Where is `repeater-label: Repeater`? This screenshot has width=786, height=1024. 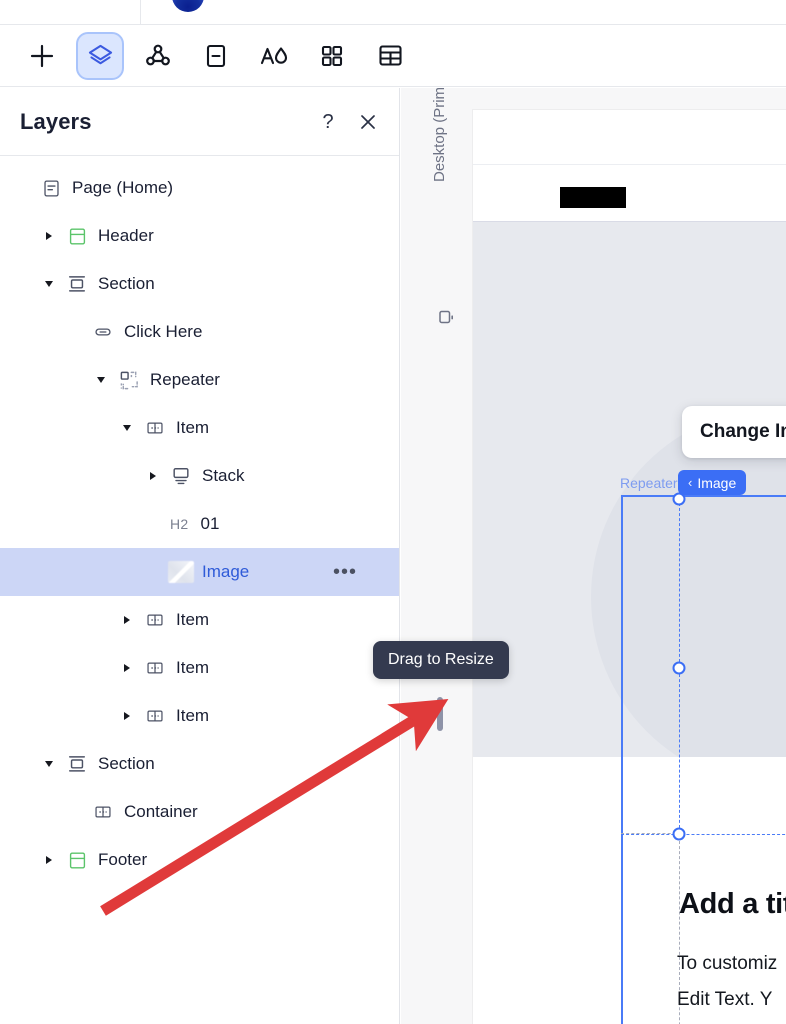
repeater-label: Repeater is located at coordinates (649, 483).